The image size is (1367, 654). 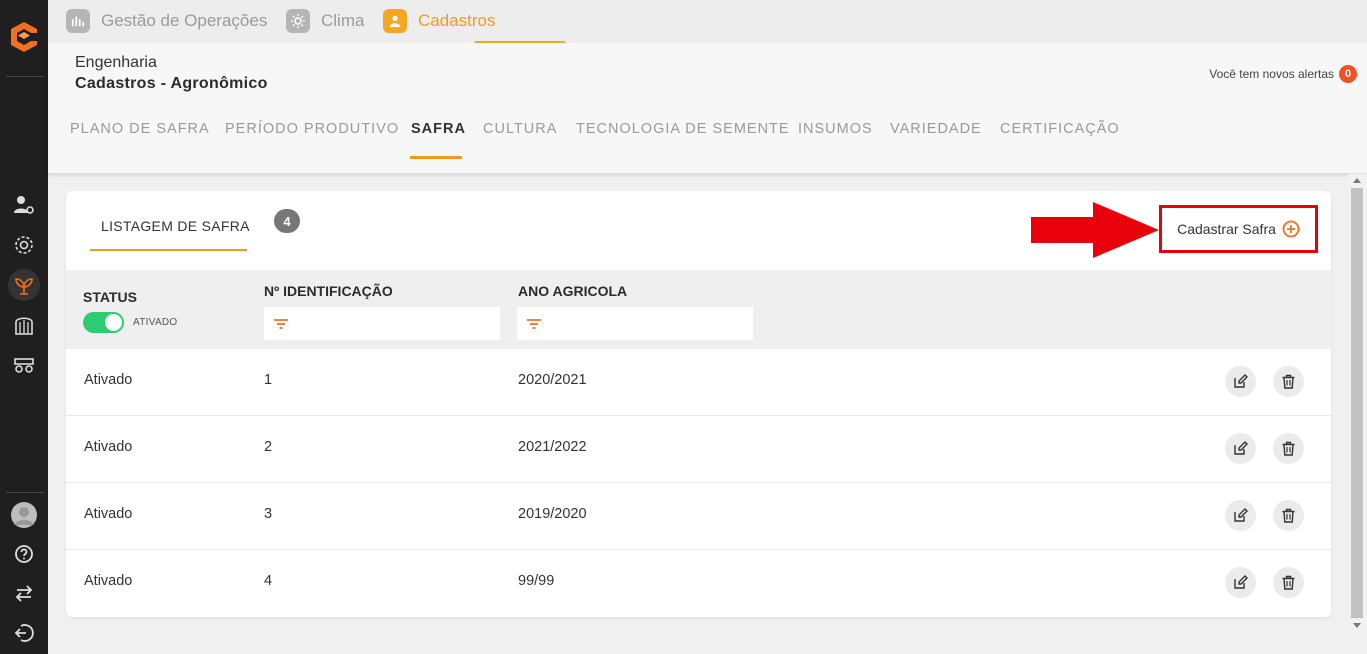 I want to click on ano-agricola-cell: 2019/2020, so click(x=552, y=514).